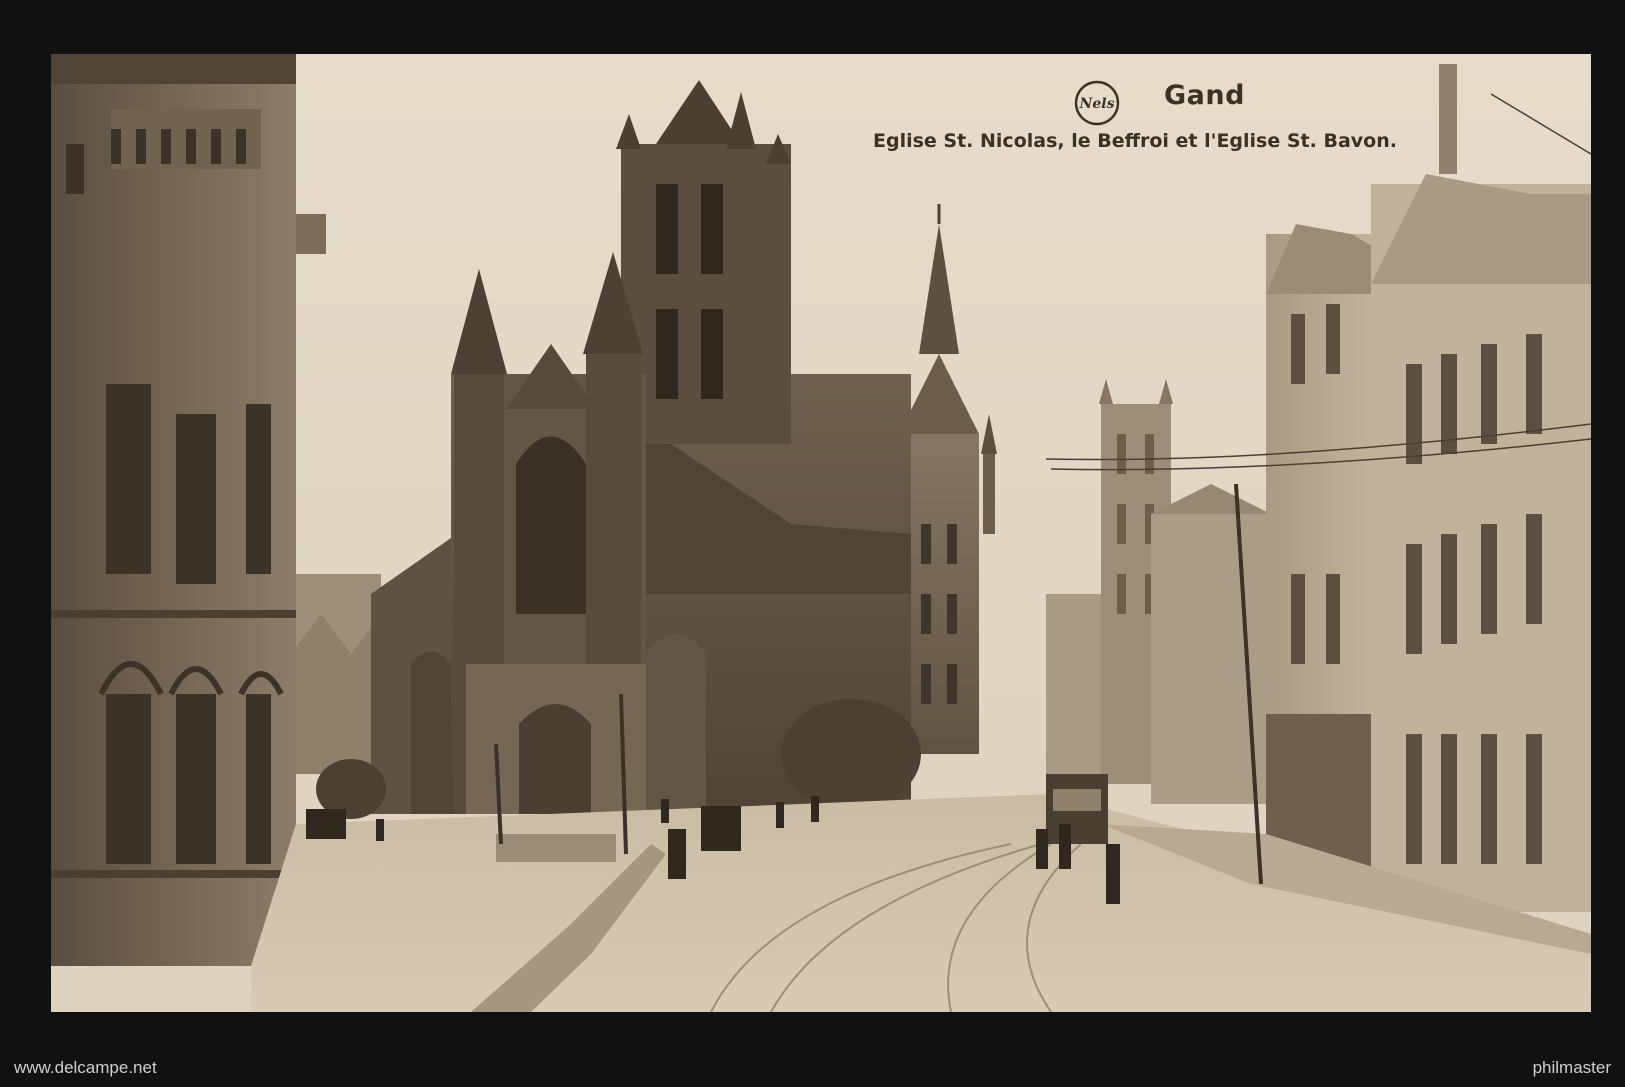 This screenshot has height=1087, width=1625. I want to click on svg-text: Nels, so click(1097, 104).